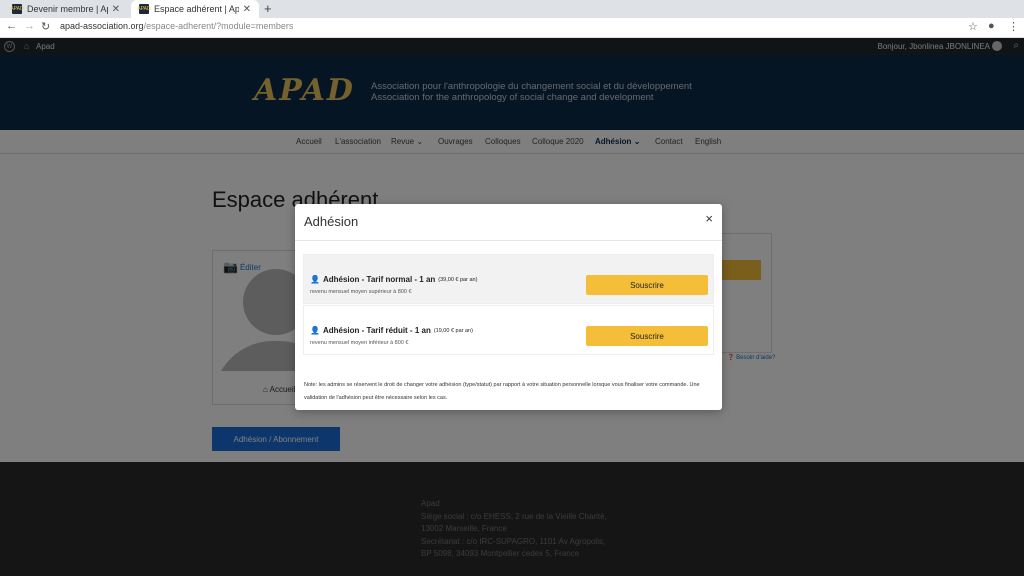 This screenshot has height=576, width=1024. Describe the element at coordinates (647, 285) in the screenshot. I see `subscribe-normal-button: Souscrire` at that location.